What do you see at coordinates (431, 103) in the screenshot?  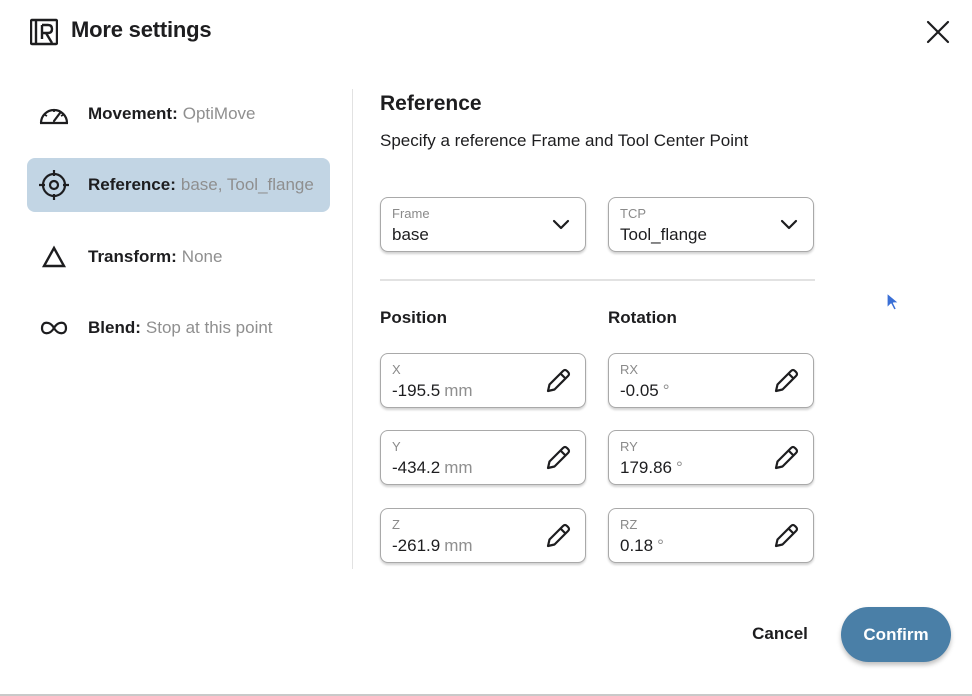 I see `section-title: Reference` at bounding box center [431, 103].